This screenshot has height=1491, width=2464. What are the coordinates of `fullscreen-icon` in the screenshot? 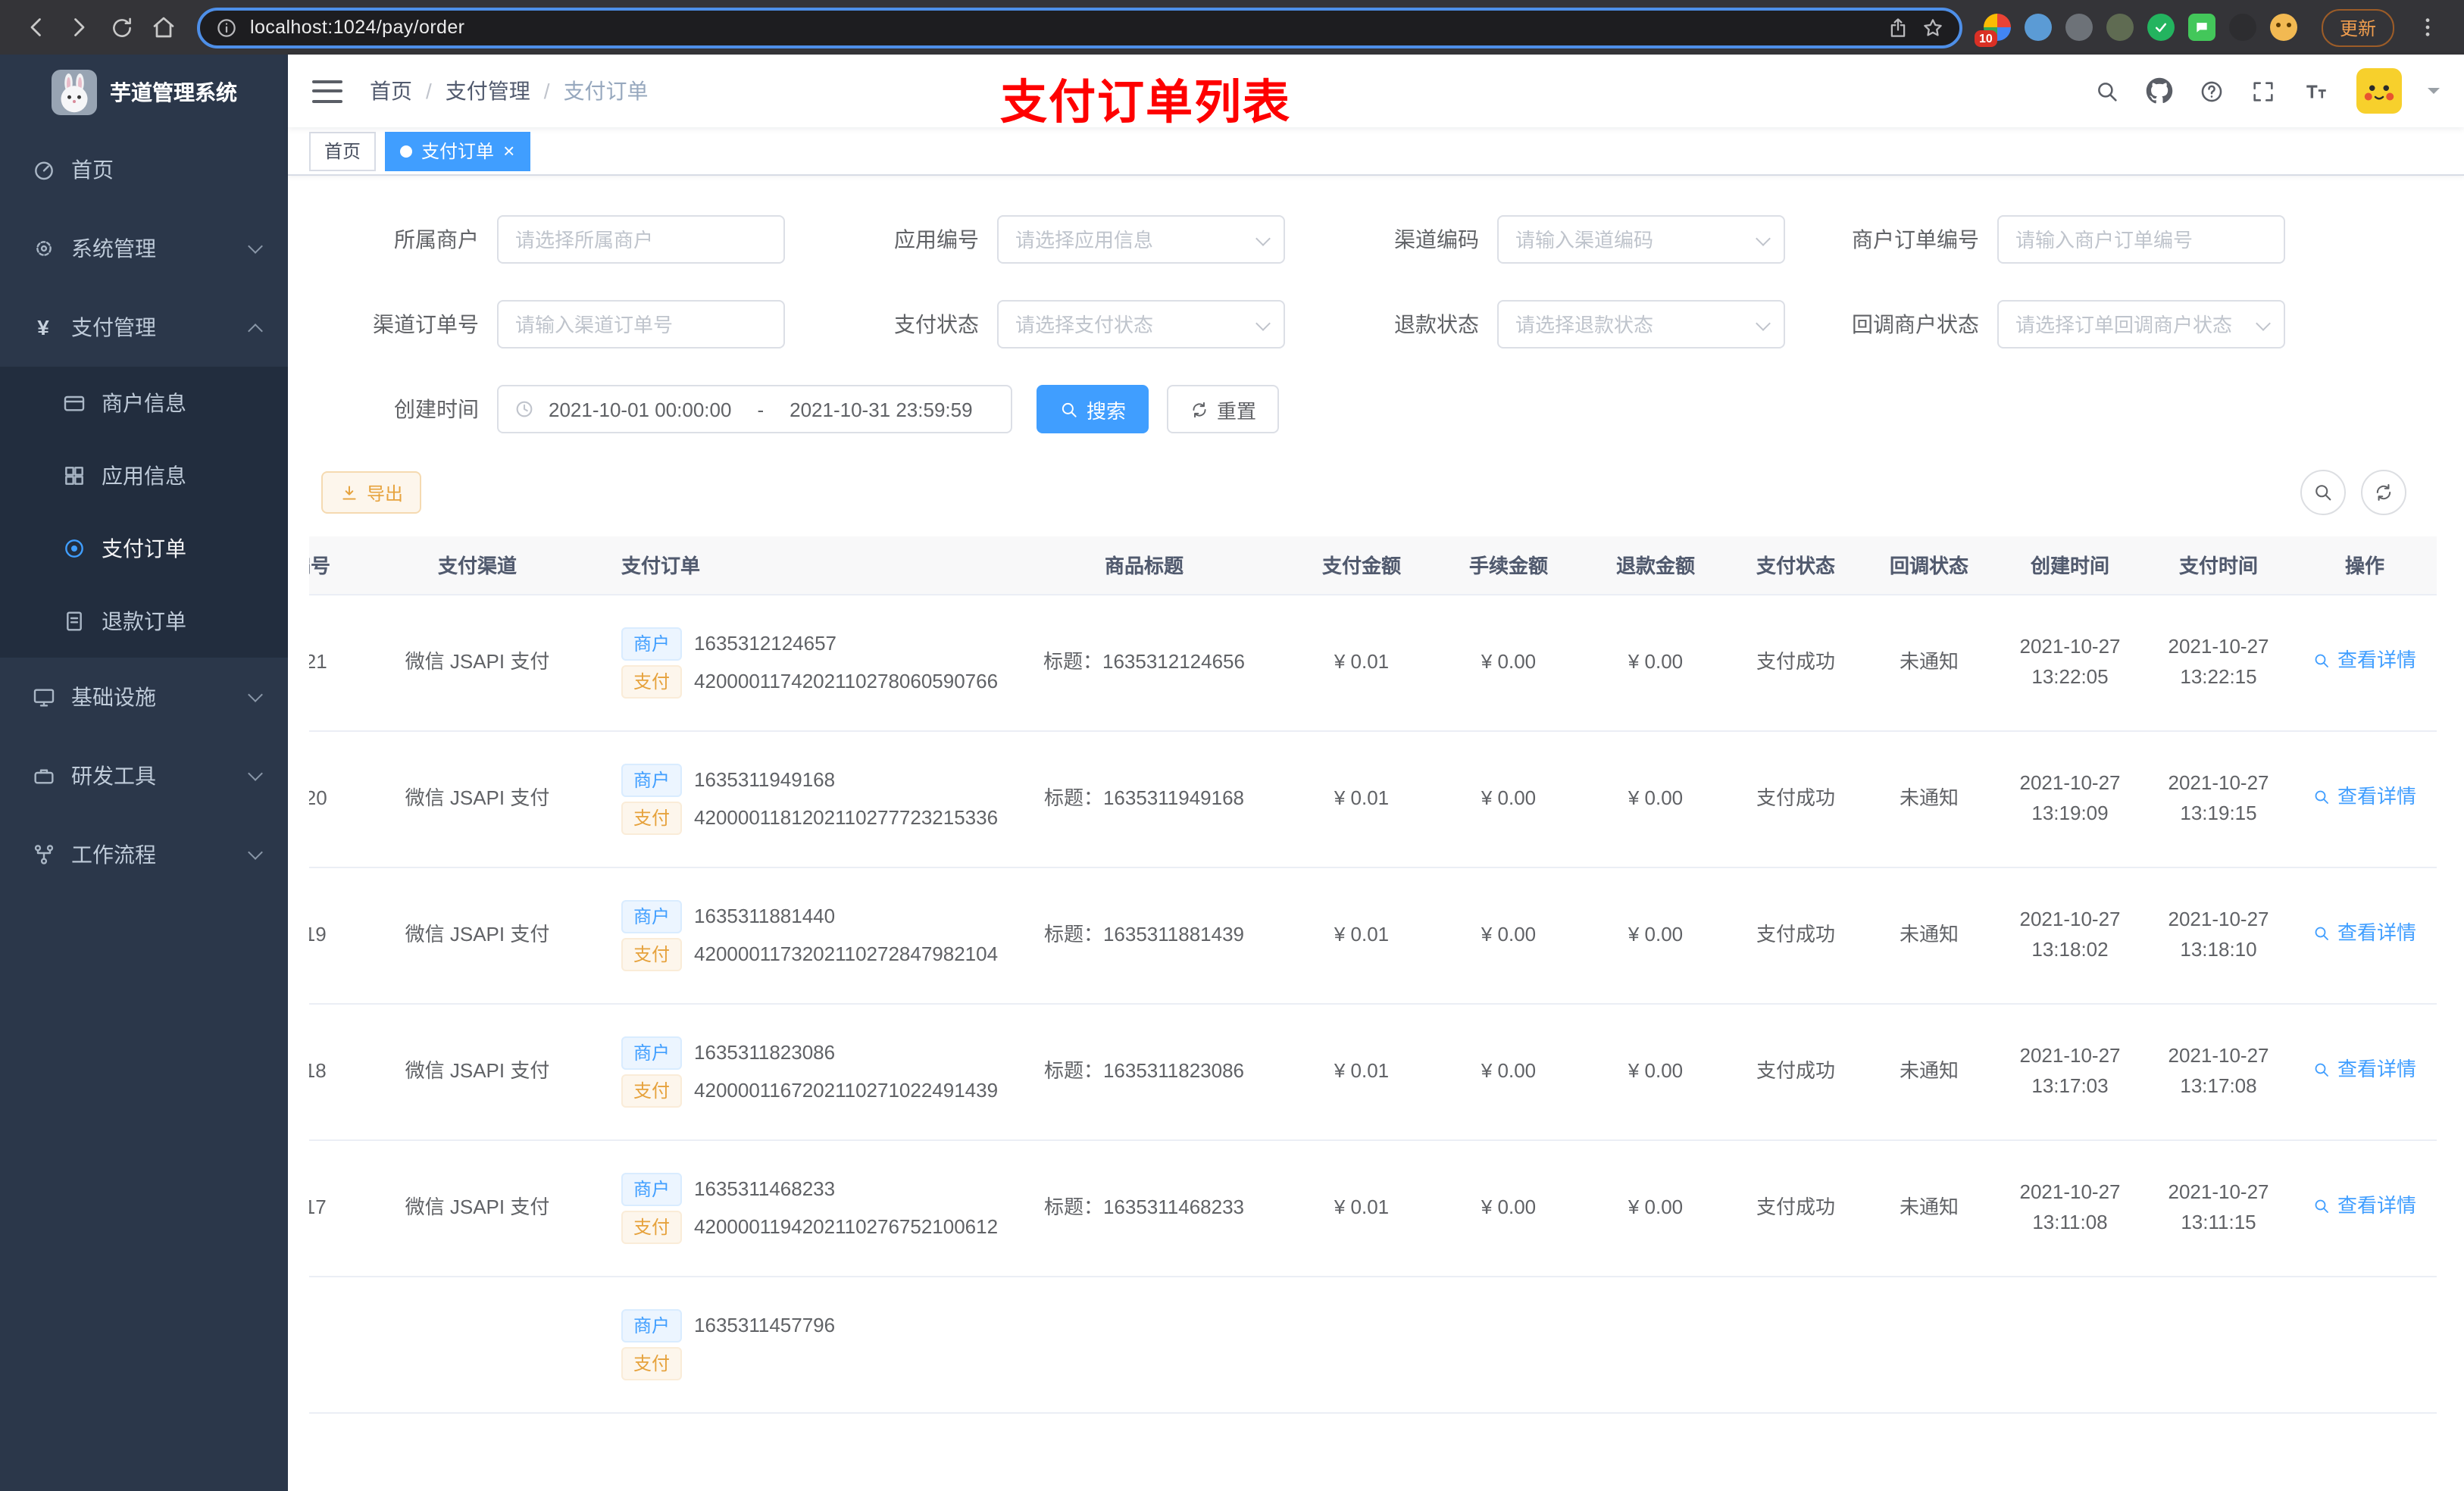 It's located at (2263, 91).